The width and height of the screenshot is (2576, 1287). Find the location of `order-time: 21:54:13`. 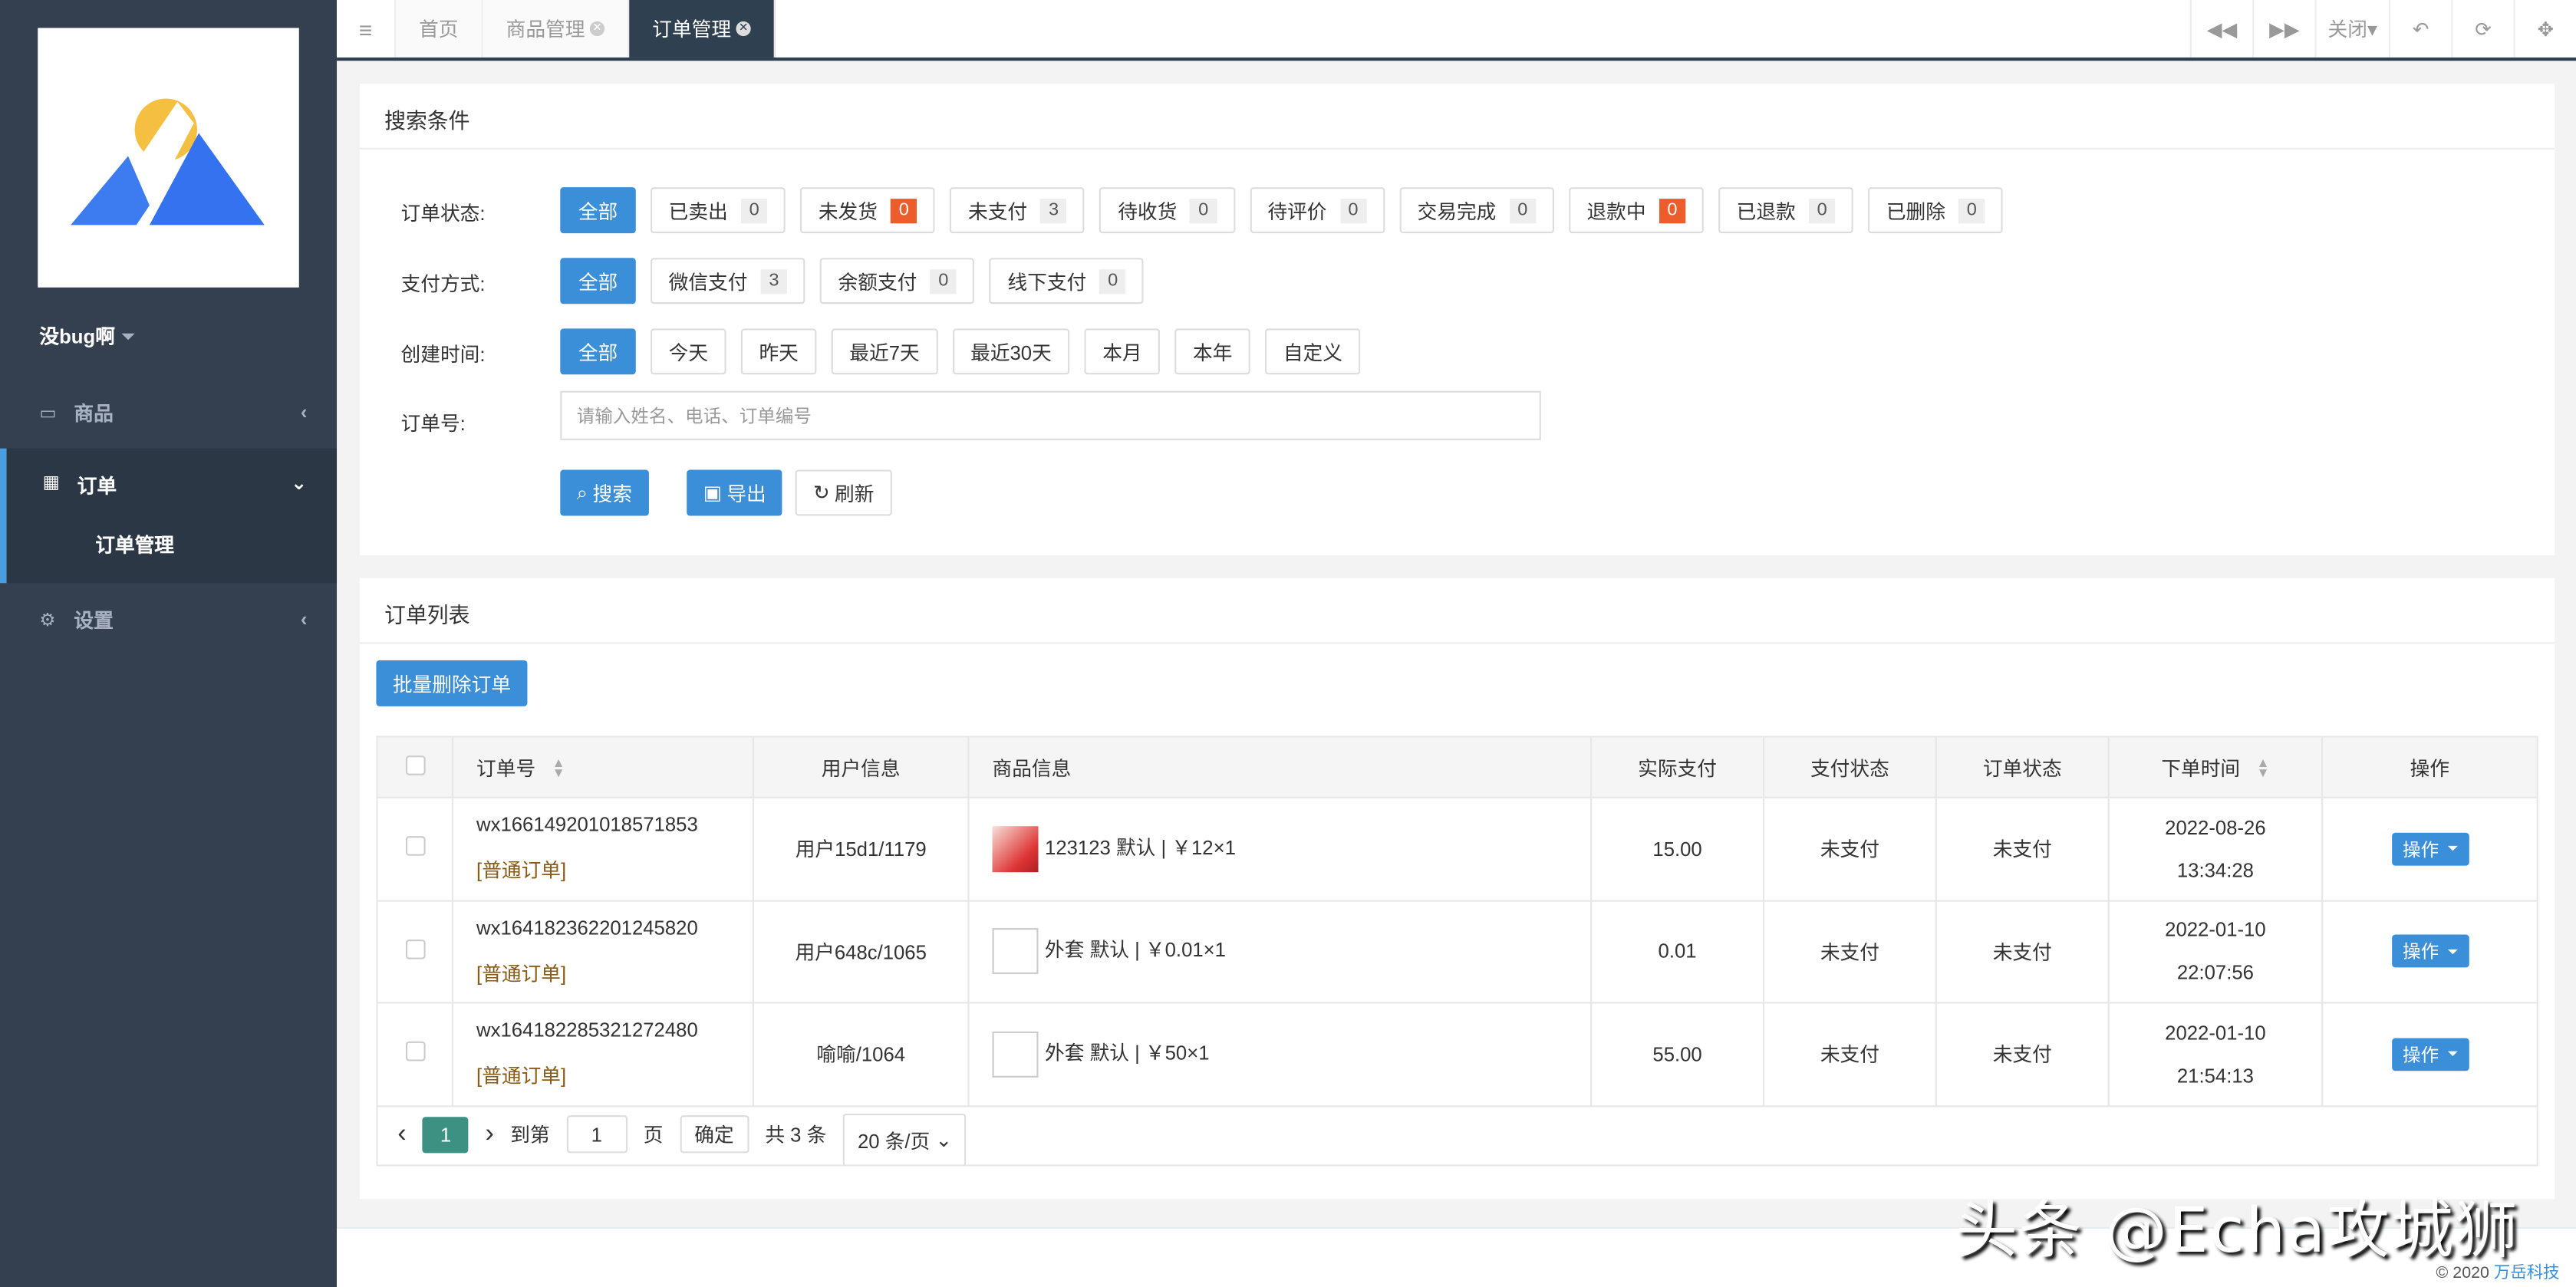

order-time: 21:54:13 is located at coordinates (2215, 1076).